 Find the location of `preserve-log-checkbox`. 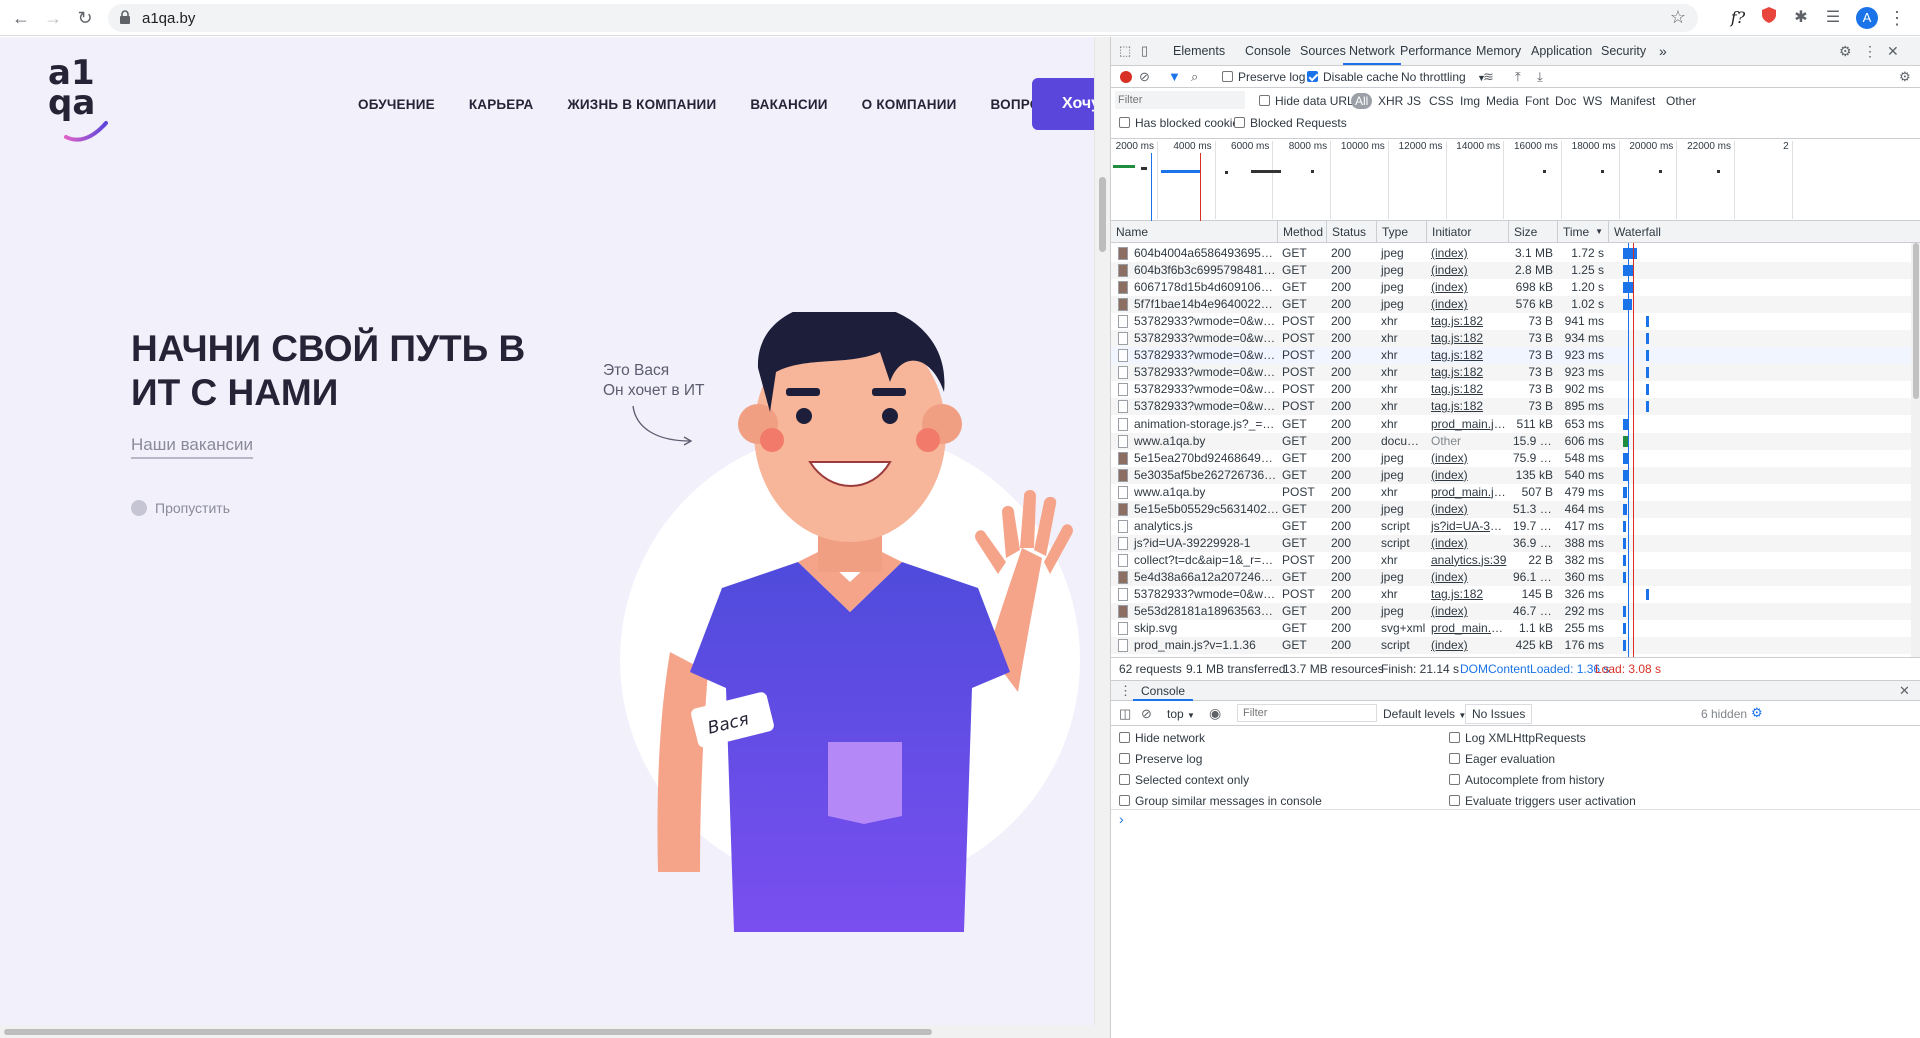

preserve-log-checkbox is located at coordinates (1227, 76).